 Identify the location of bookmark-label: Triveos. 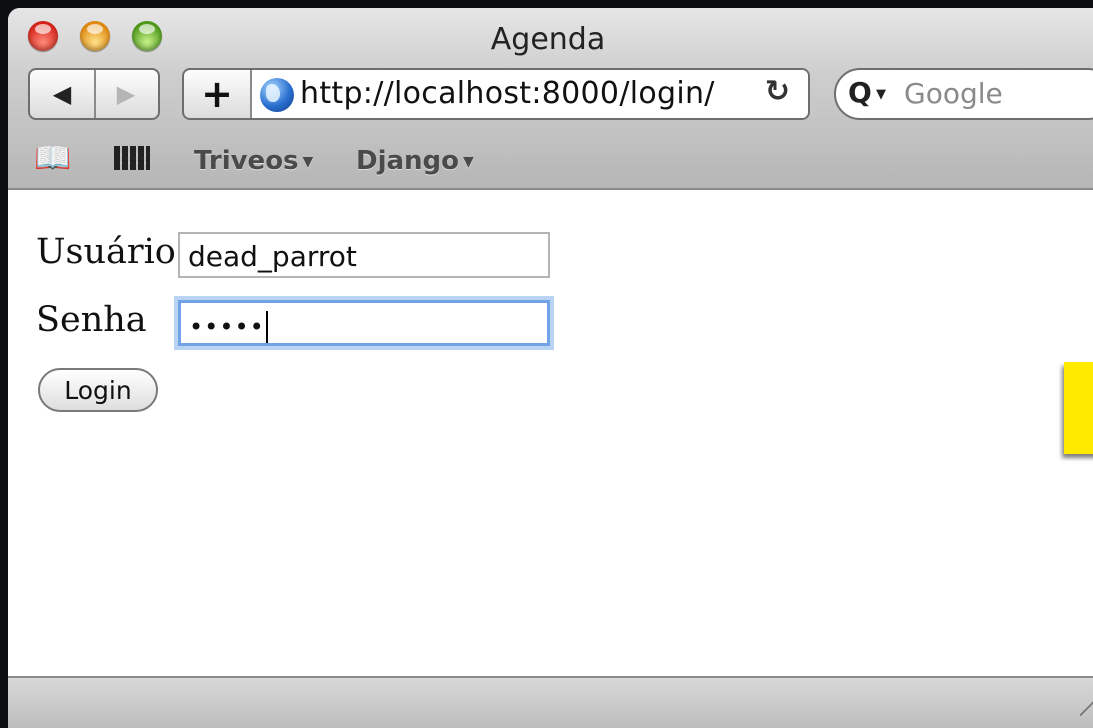
(246, 161).